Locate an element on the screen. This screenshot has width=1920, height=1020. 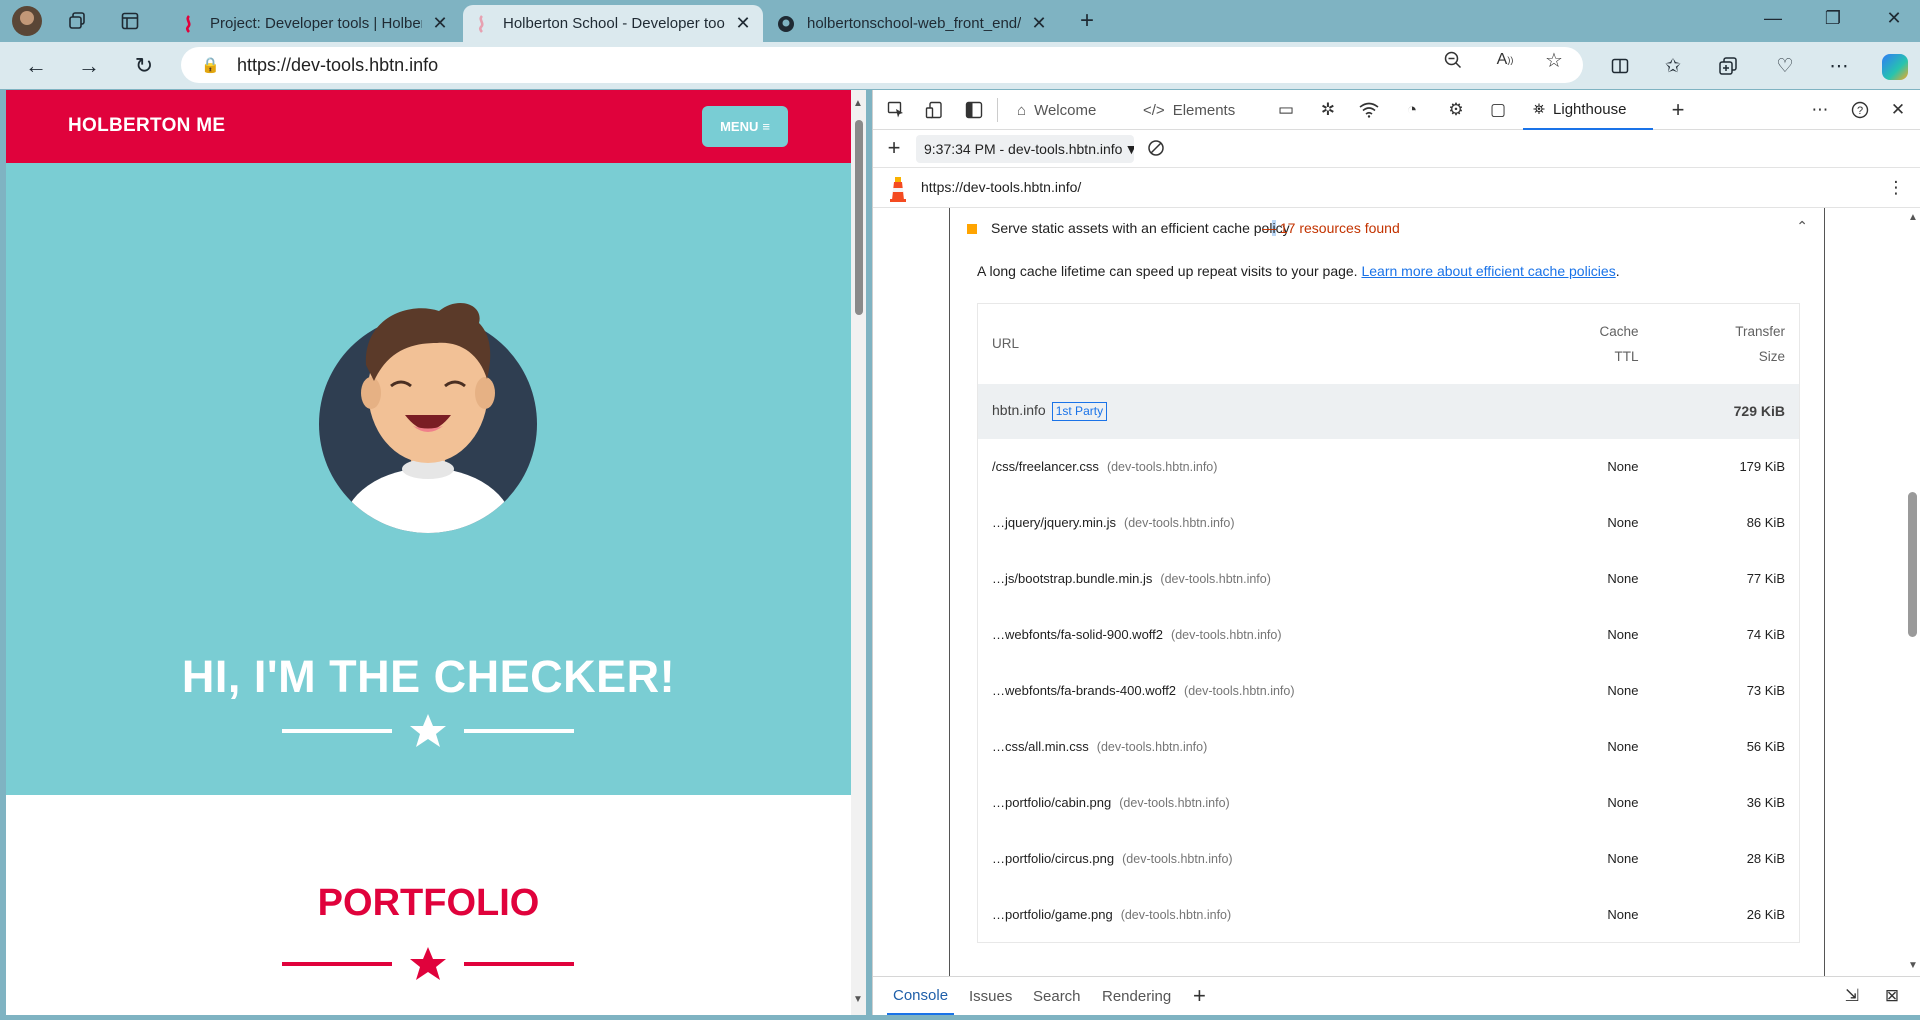
read-aloud-icon: A)) is located at coordinates (1505, 60).